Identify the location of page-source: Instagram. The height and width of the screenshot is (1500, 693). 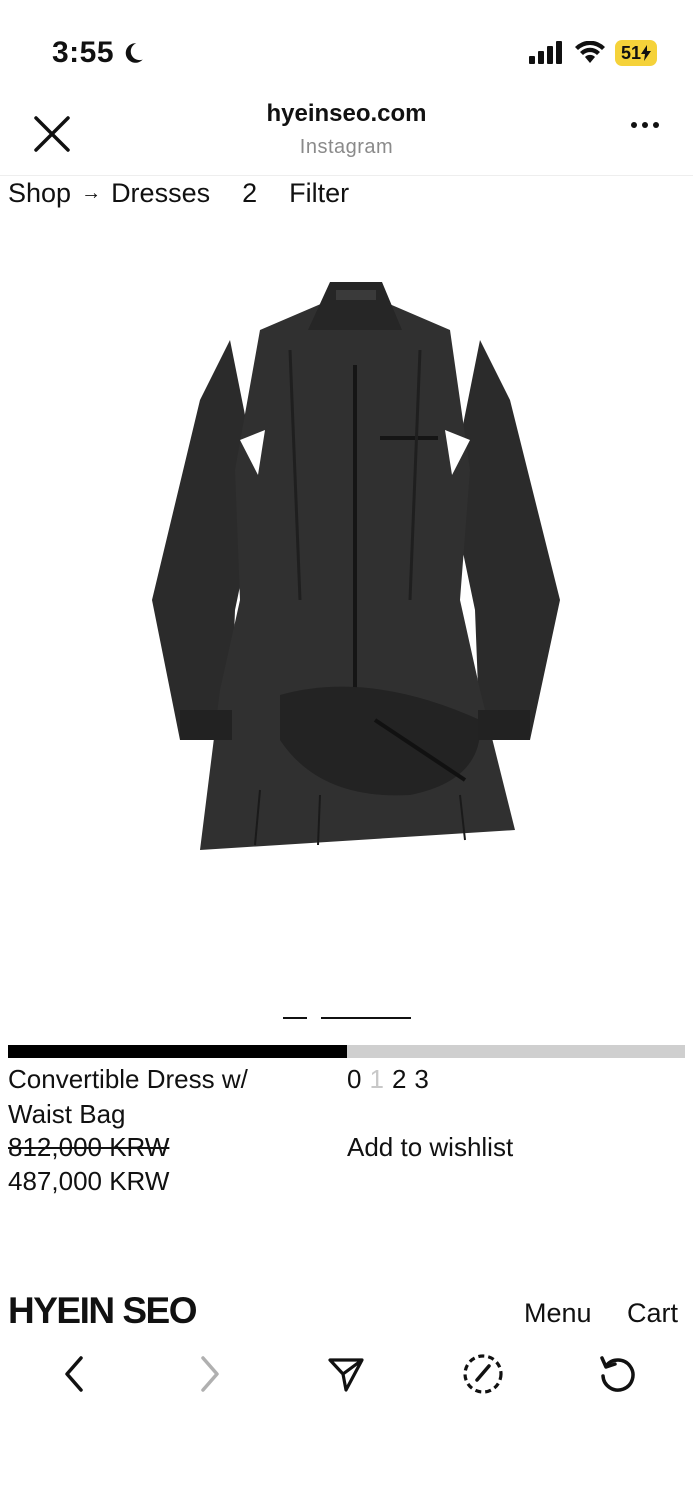
(346, 147).